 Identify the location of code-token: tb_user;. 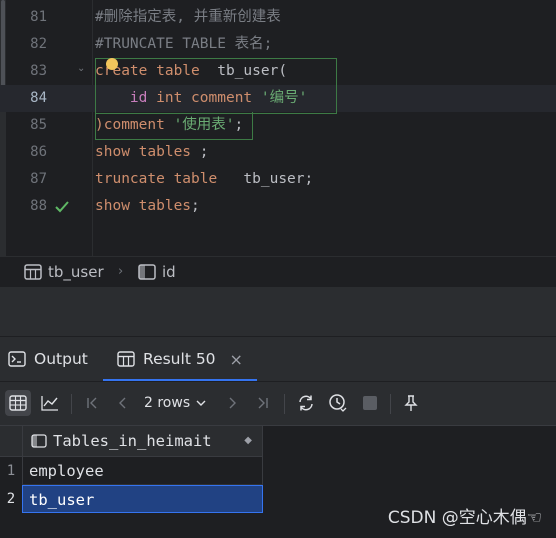
(278, 179).